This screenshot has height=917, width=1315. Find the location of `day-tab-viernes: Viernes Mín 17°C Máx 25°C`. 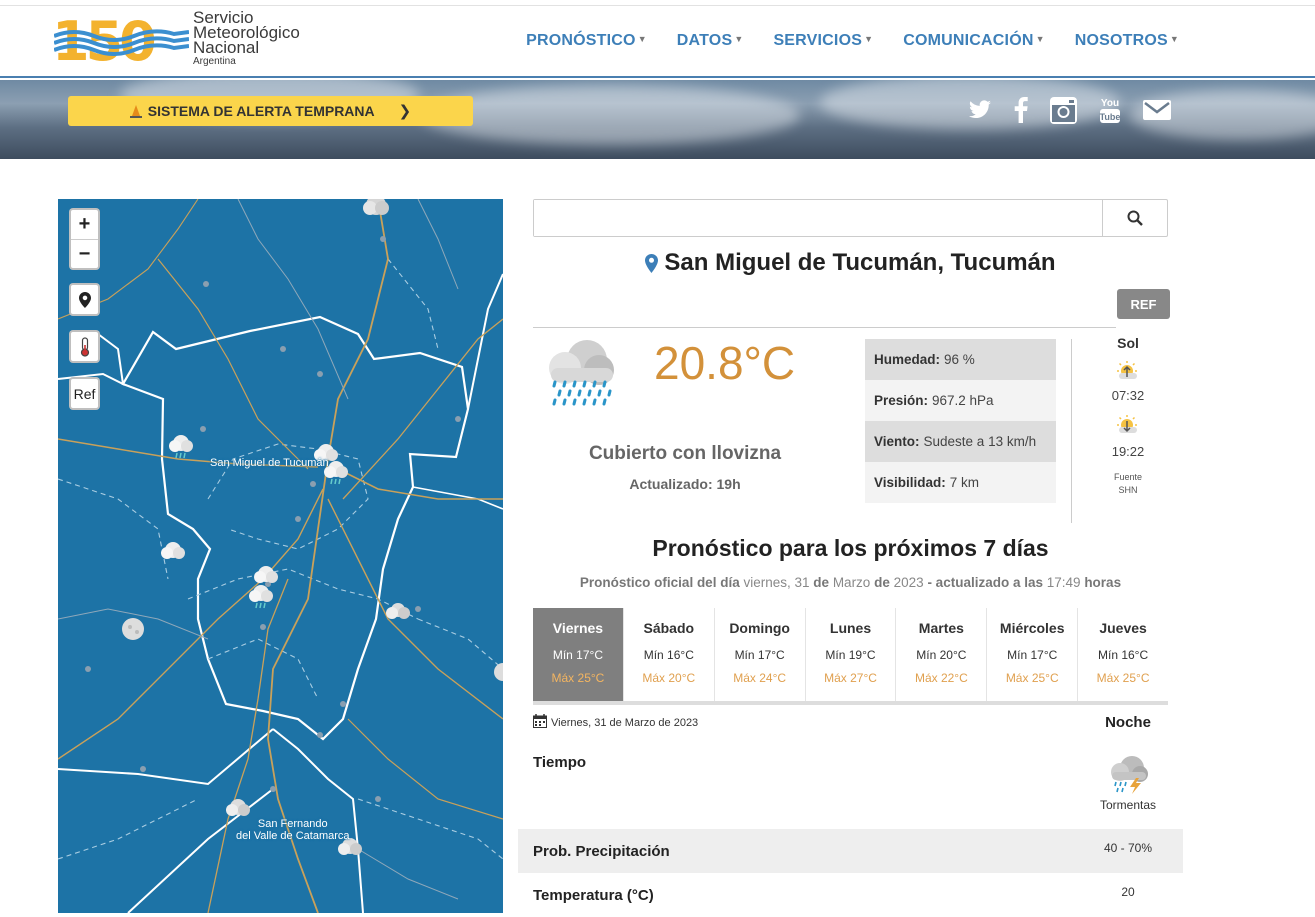

day-tab-viernes: Viernes Mín 17°C Máx 25°C is located at coordinates (578, 654).